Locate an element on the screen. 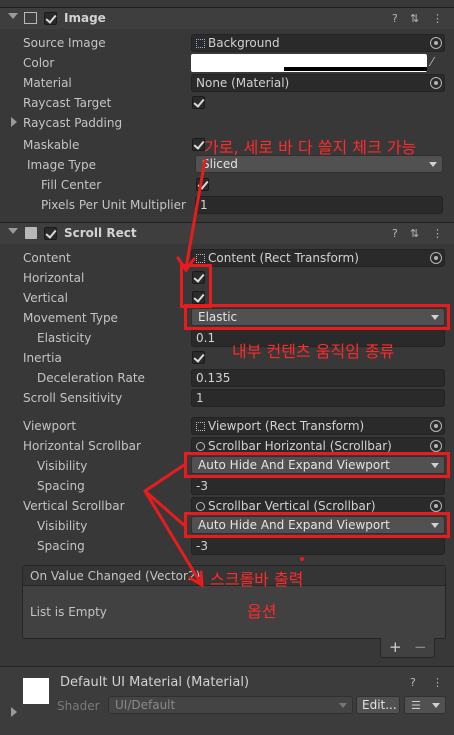 This screenshot has height=735, width=454. maskable-label: Maskable is located at coordinates (51, 145).